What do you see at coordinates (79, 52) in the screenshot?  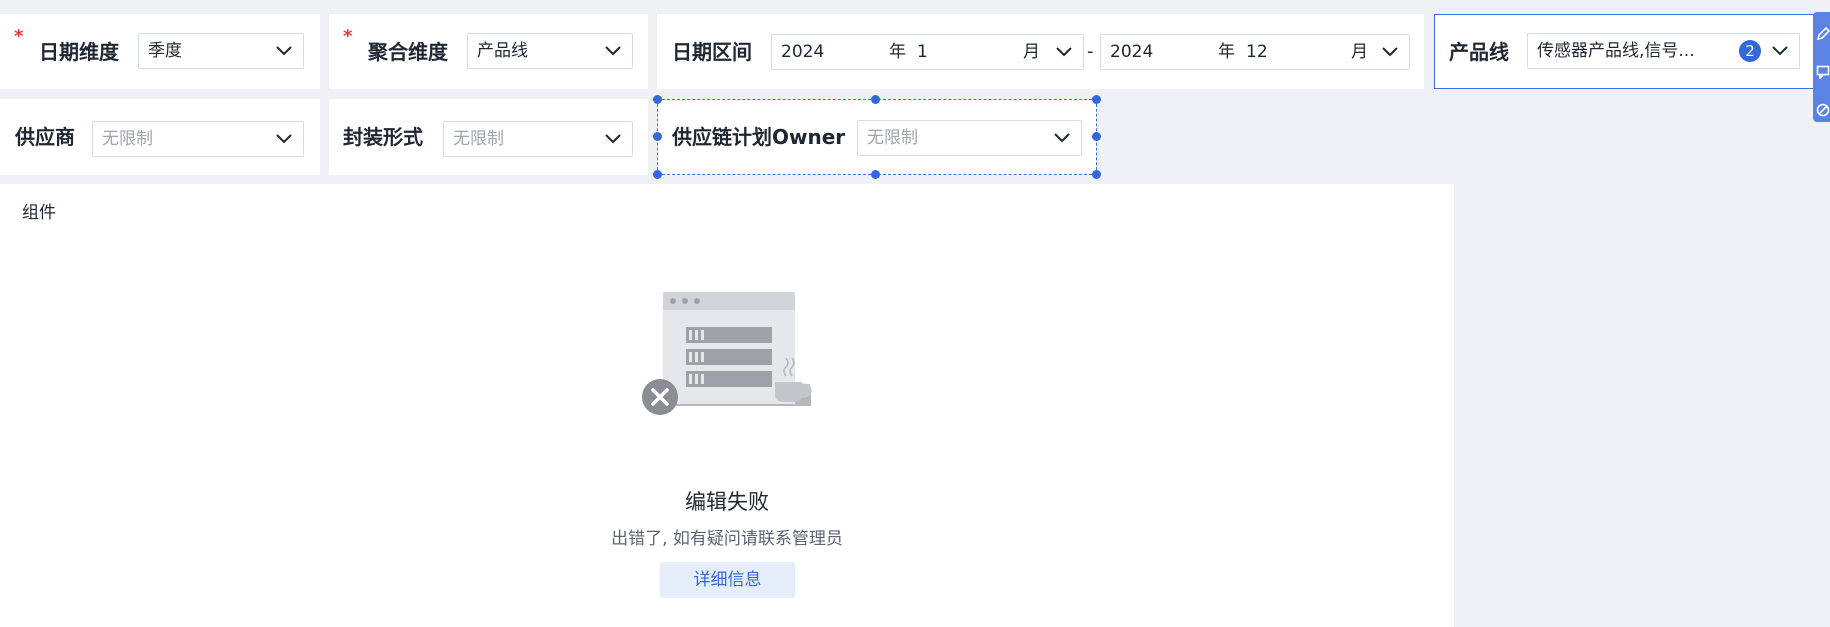 I see `date-dimension-label: 日期维度` at bounding box center [79, 52].